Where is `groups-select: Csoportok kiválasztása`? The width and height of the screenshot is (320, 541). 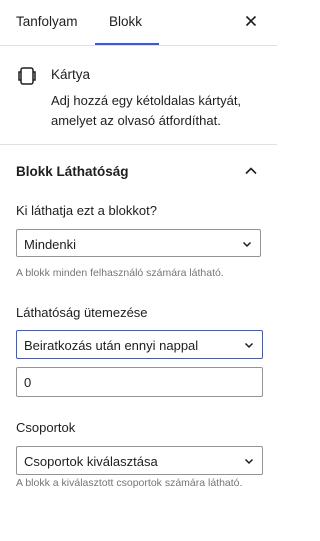 groups-select: Csoportok kiválasztása is located at coordinates (139, 460).